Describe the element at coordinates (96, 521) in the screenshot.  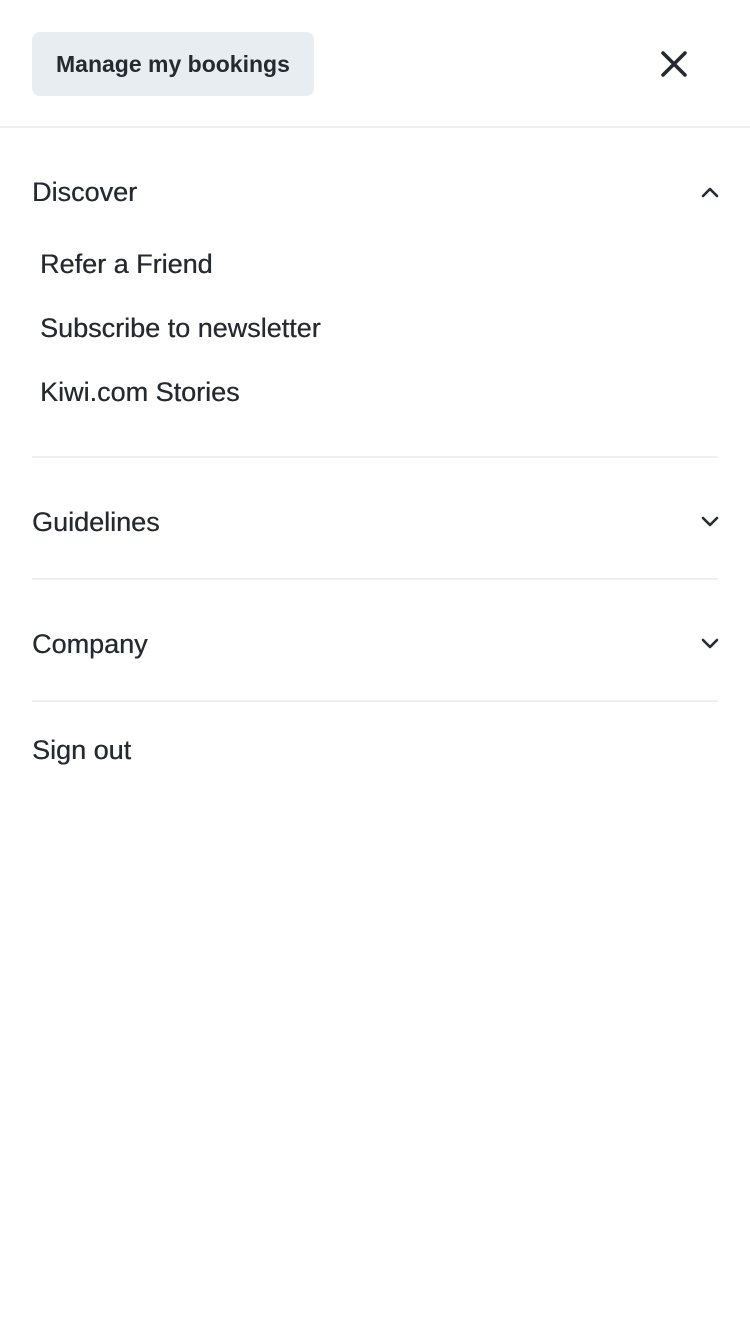
I see `section-guidelines-title: Guidelines` at that location.